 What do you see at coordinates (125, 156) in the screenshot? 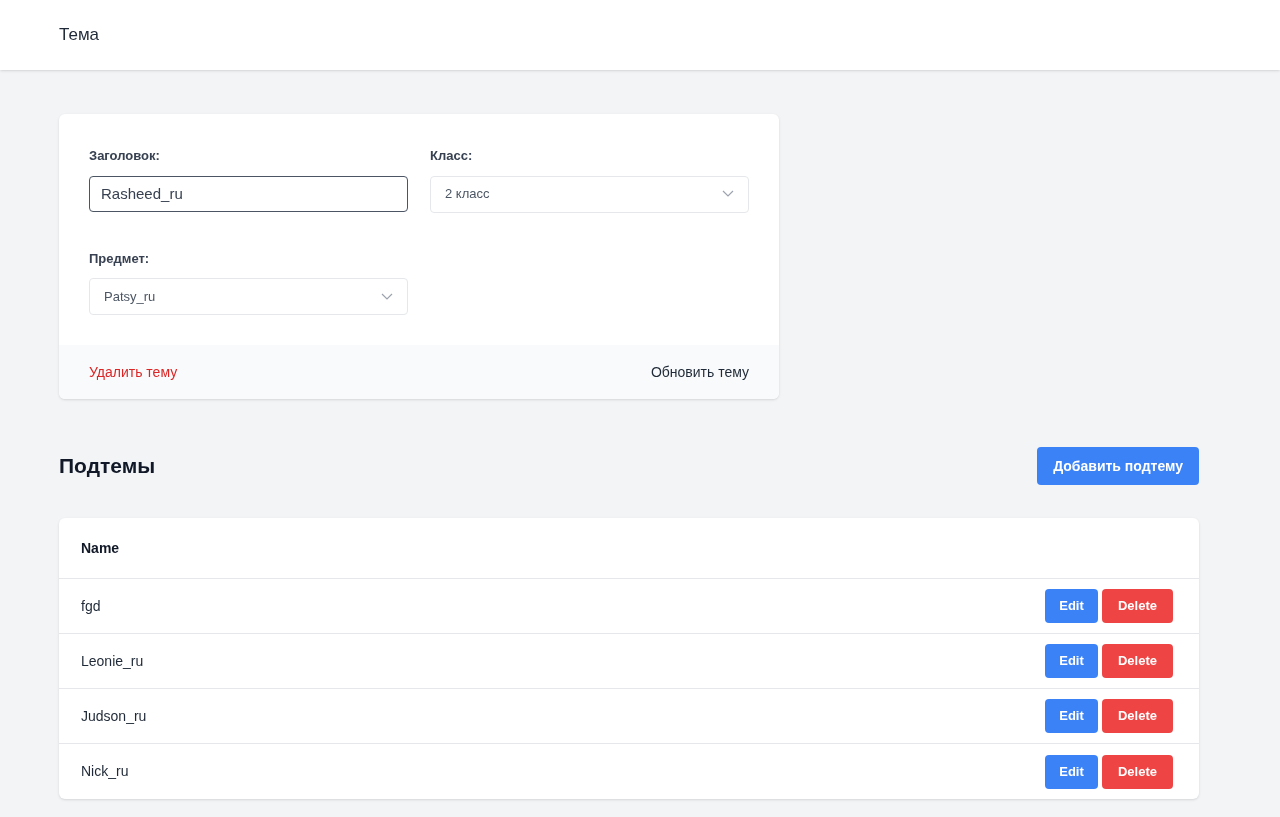
I see `field-label: Заголовок:` at bounding box center [125, 156].